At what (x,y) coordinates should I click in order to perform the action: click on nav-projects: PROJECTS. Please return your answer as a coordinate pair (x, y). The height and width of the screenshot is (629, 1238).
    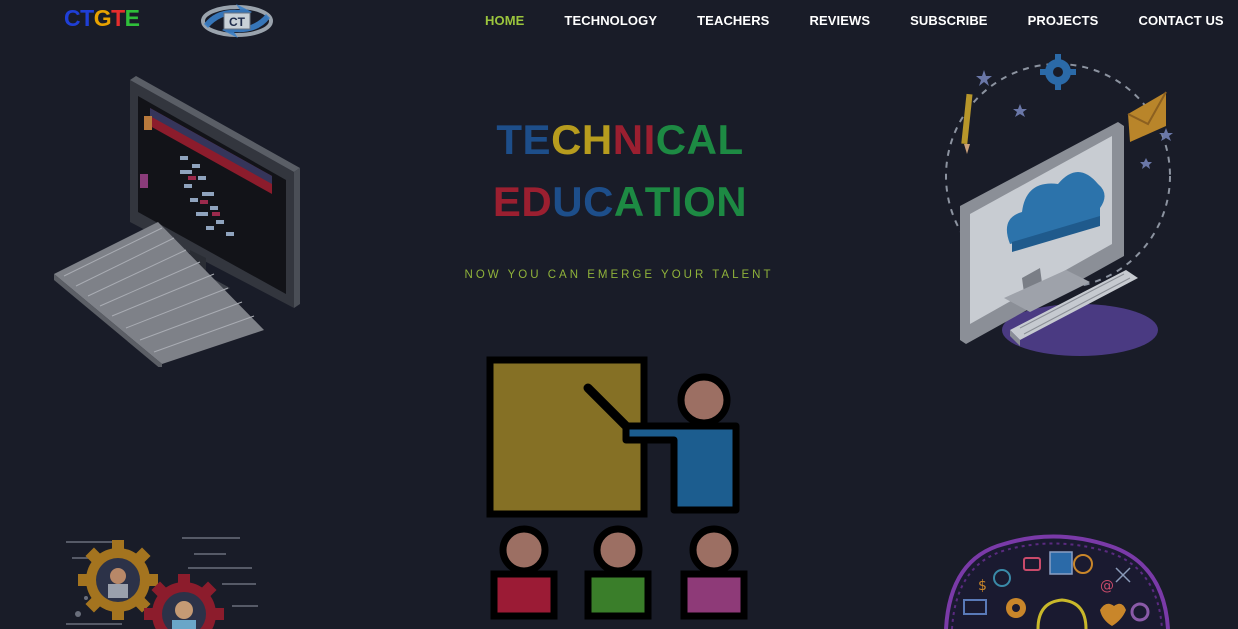
    Looking at the image, I should click on (1063, 20).